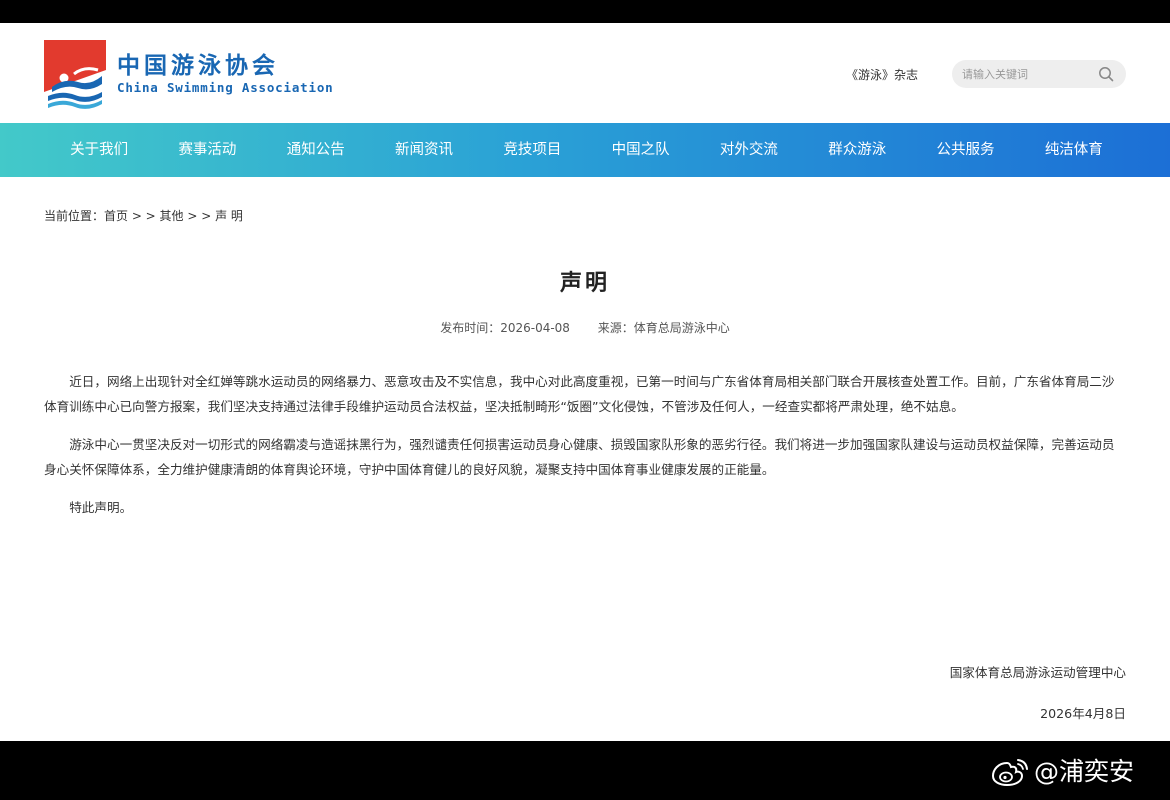 This screenshot has width=1170, height=800. Describe the element at coordinates (225, 87) in the screenshot. I see `logo-english-name: China Swimming Association` at that location.